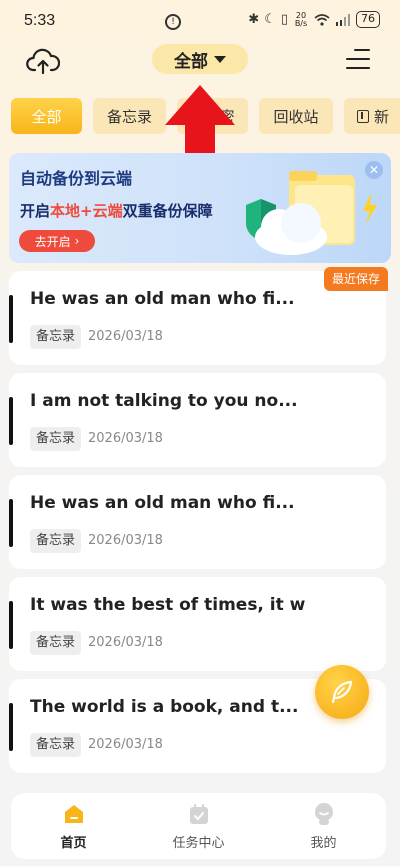 The height and width of the screenshot is (866, 400). Describe the element at coordinates (74, 826) in the screenshot. I see `nav-home: 首页` at that location.